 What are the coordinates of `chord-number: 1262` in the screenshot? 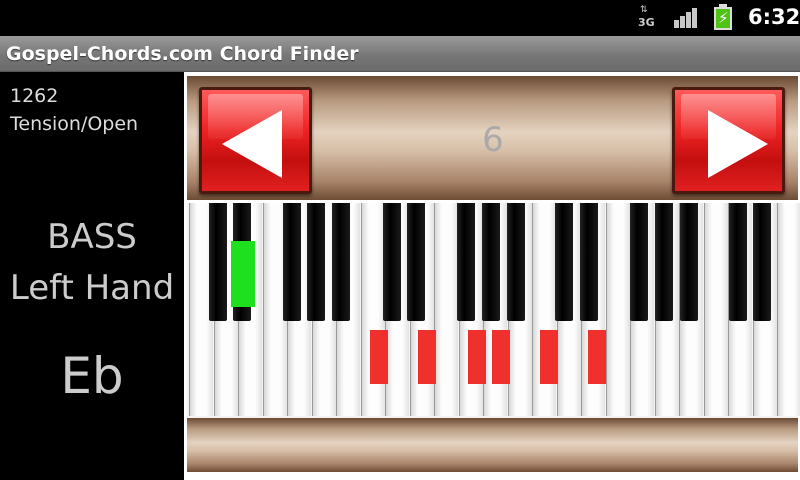 It's located at (34, 96).